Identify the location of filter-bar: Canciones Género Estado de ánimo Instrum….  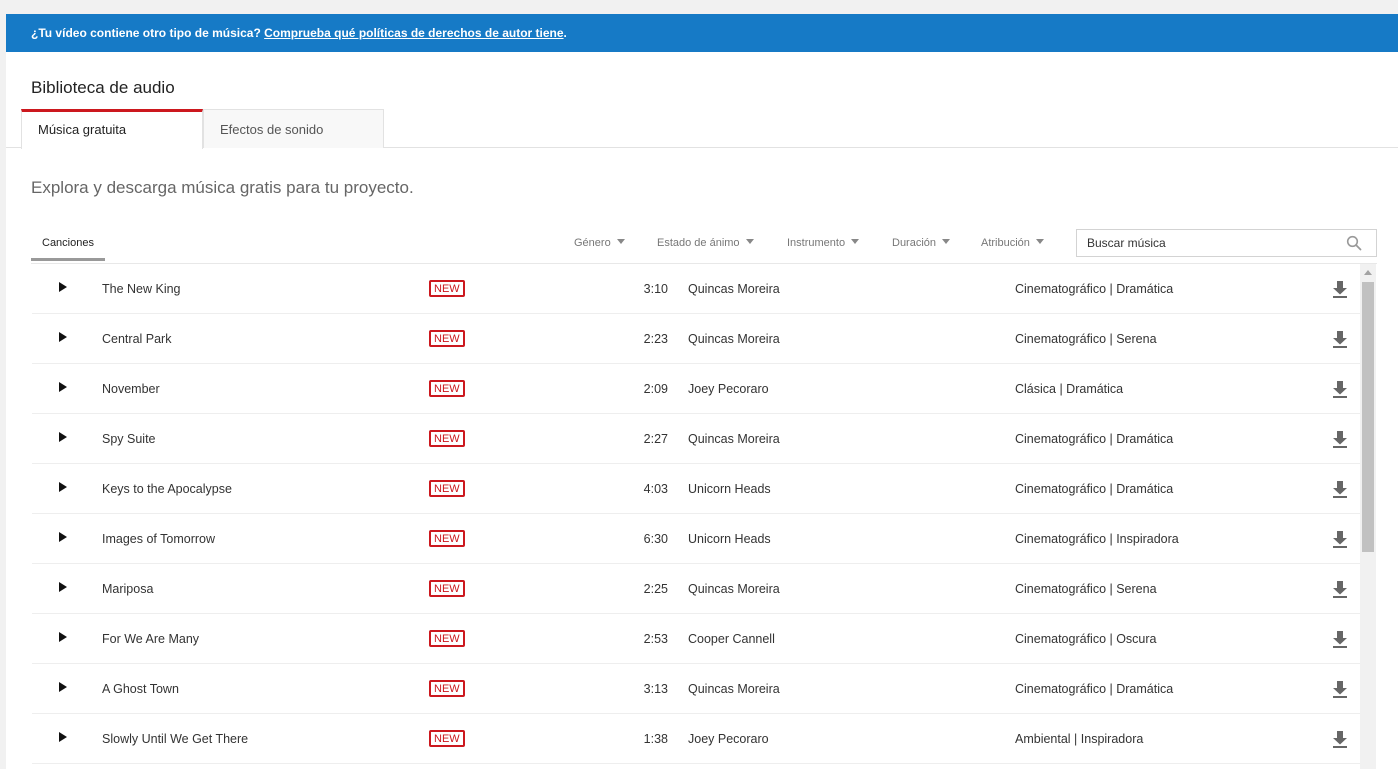
(704, 246).